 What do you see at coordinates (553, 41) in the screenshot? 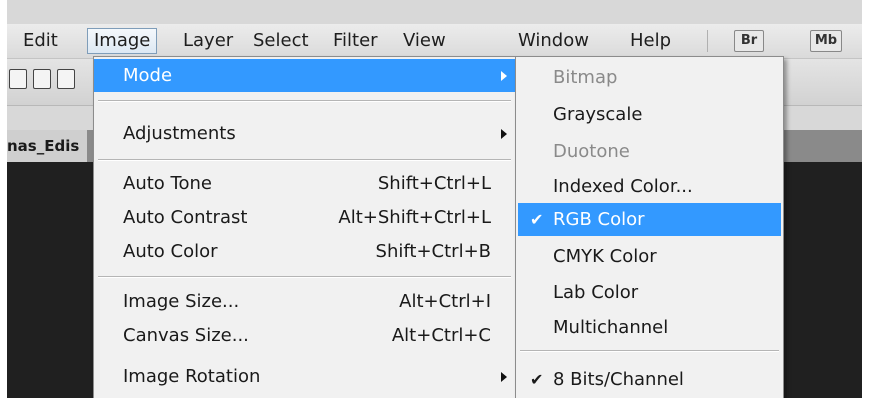
I see `menu-window: Window` at bounding box center [553, 41].